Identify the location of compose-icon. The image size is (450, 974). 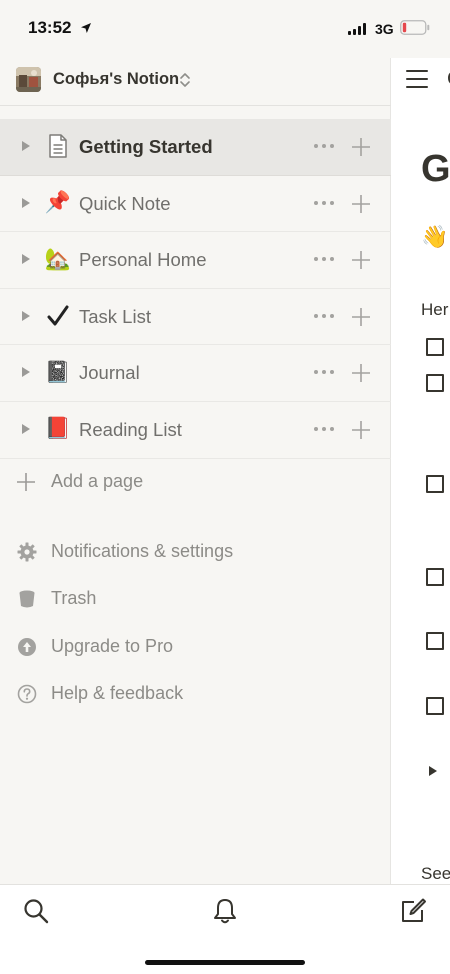
(413, 911).